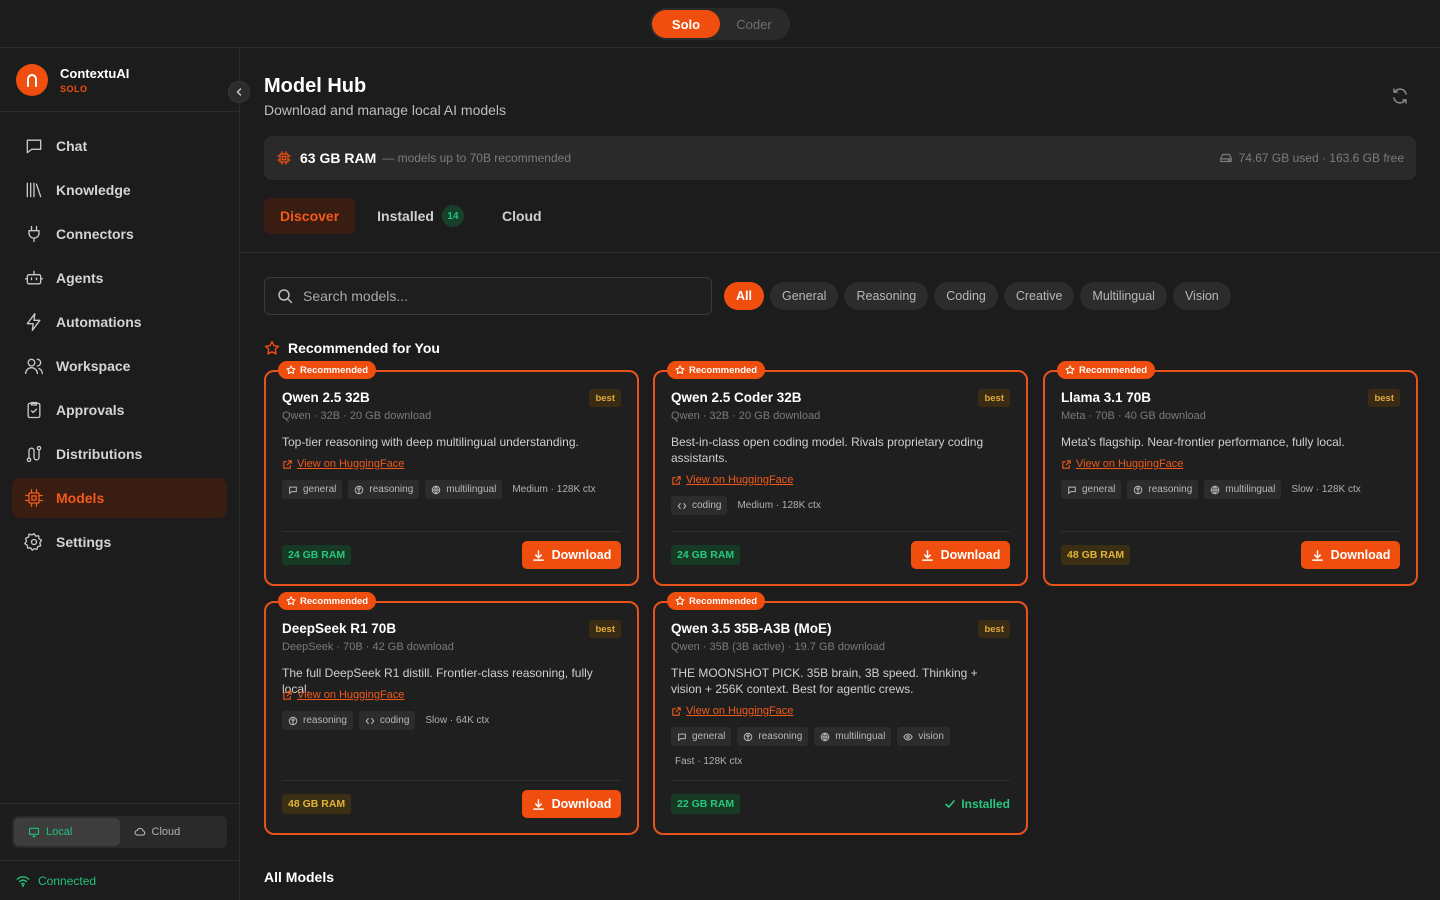 The width and height of the screenshot is (1440, 900). I want to click on sidebar-item-label: Approvals, so click(90, 410).